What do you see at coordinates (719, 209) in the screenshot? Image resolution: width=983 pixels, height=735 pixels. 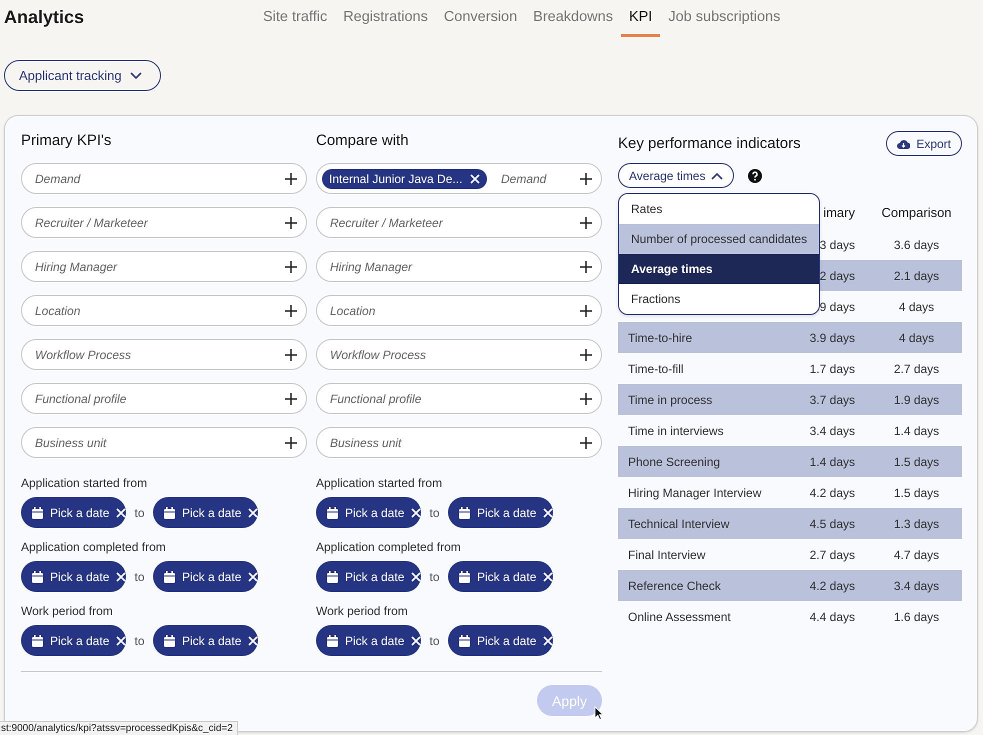 I see `menu-option: Rates` at bounding box center [719, 209].